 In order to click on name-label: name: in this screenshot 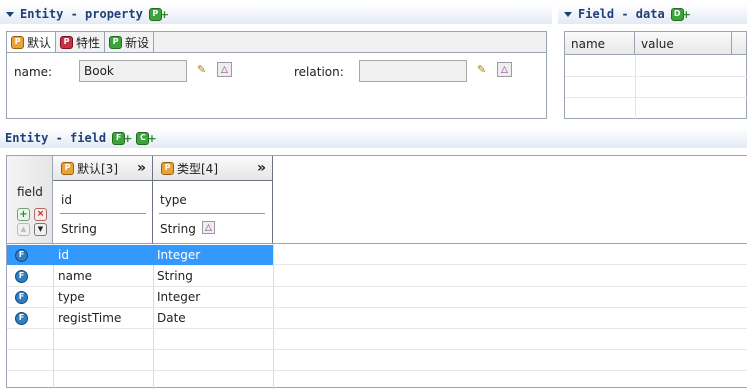, I will do `click(33, 72)`.